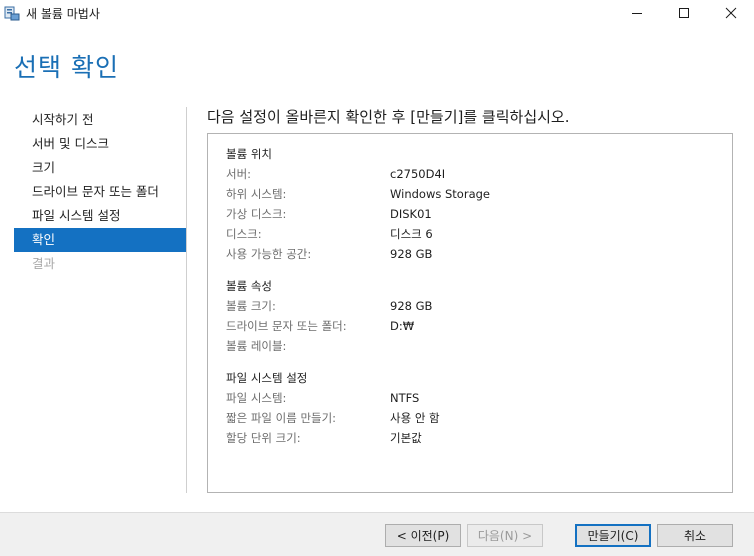  I want to click on wizard-footer: < 이전(P) 다음(N) > 만들기(C) 취소, so click(377, 534).